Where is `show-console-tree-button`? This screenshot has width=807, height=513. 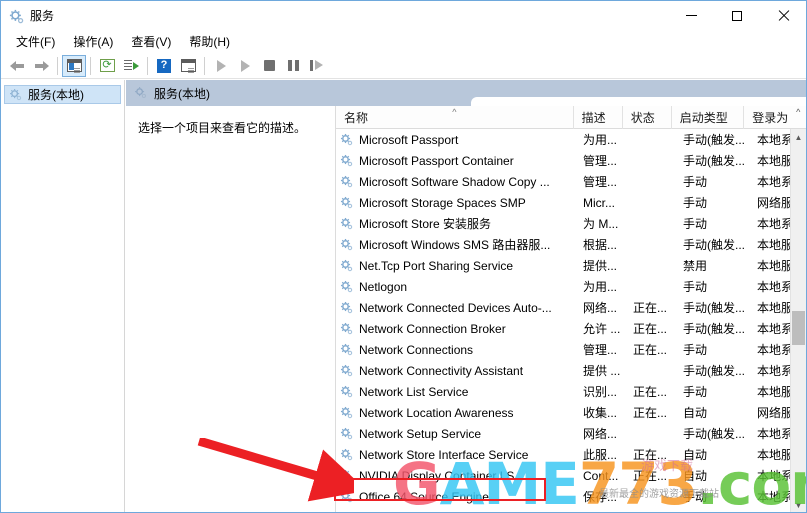
show-console-tree-button is located at coordinates (74, 65).